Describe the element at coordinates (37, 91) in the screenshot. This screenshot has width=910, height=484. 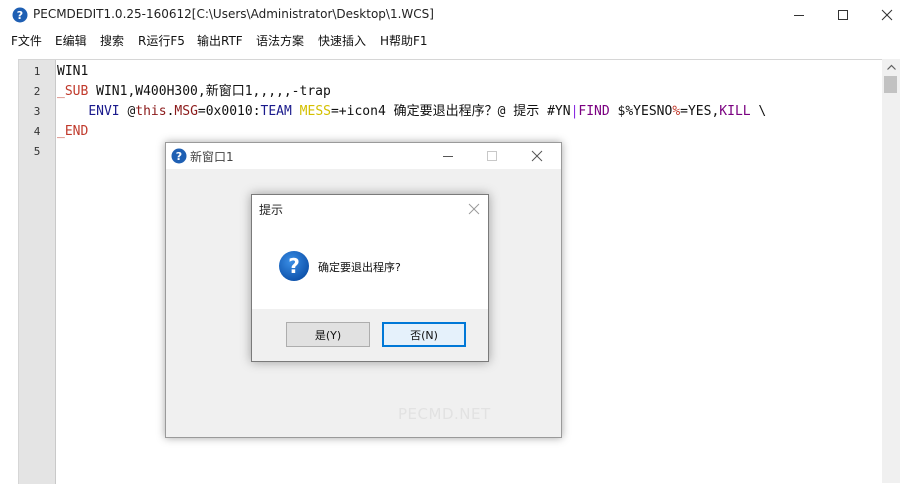
I see `line-number: 2` at that location.